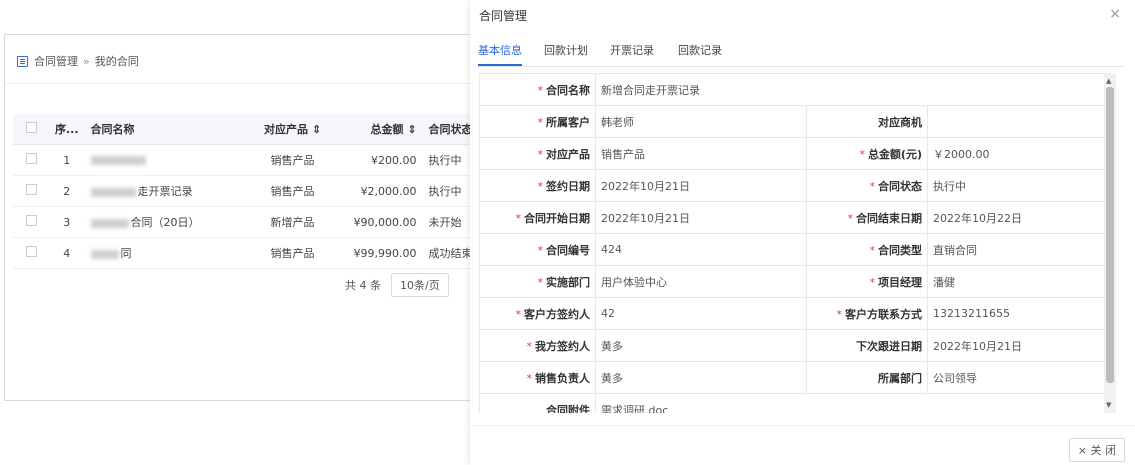 The height and width of the screenshot is (465, 1135). I want to click on select-all-header, so click(31, 129).